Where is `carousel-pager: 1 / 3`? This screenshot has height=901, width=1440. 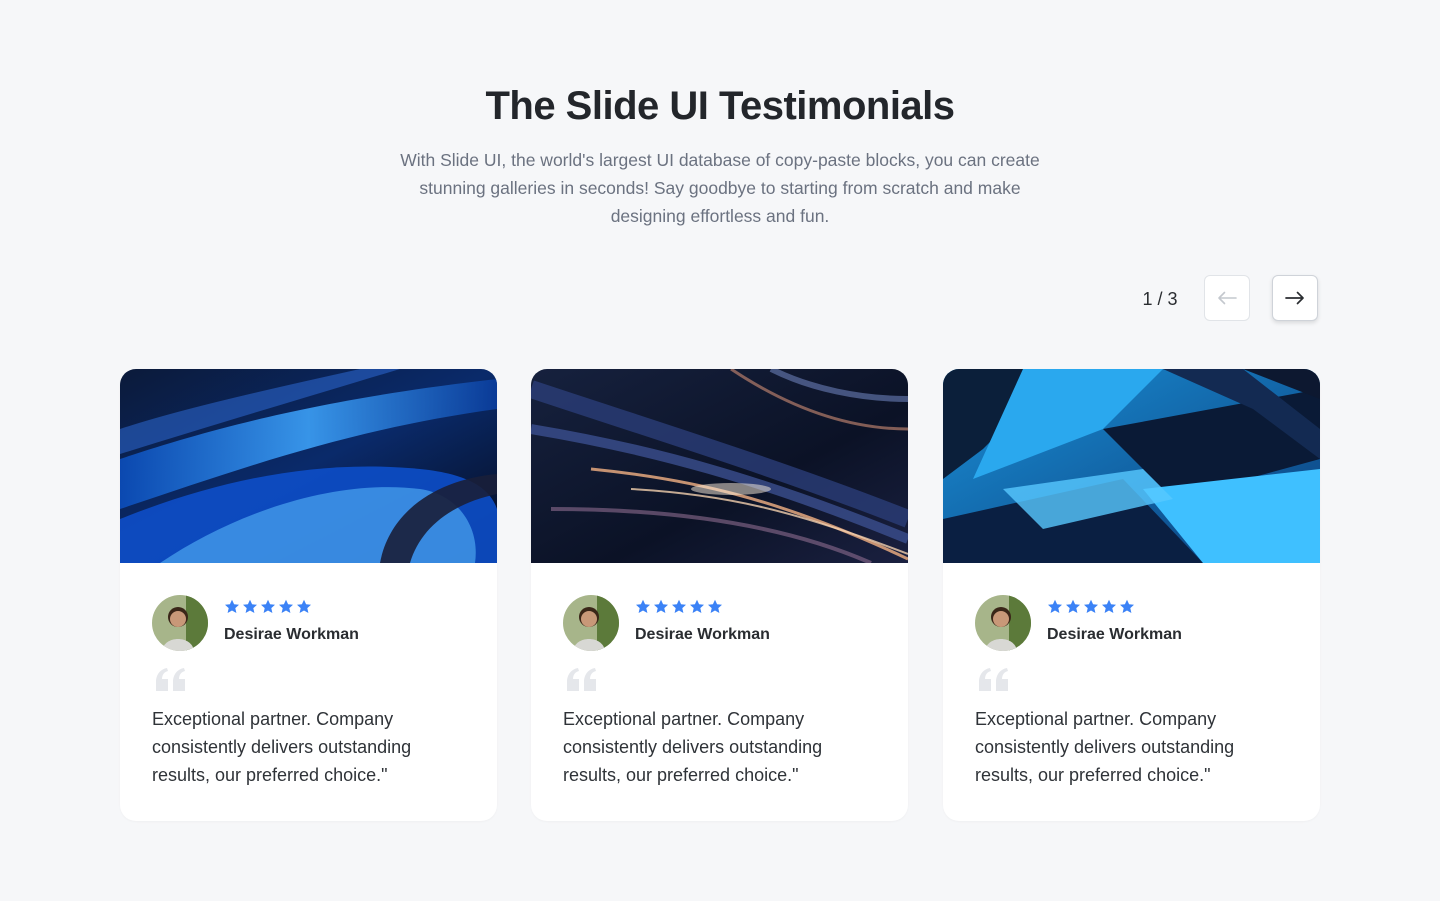
carousel-pager: 1 / 3 is located at coordinates (1220, 299).